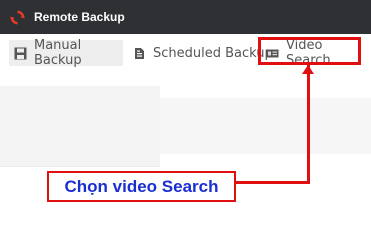 This screenshot has width=371, height=240. What do you see at coordinates (308, 69) in the screenshot?
I see `arrow-up-icon` at bounding box center [308, 69].